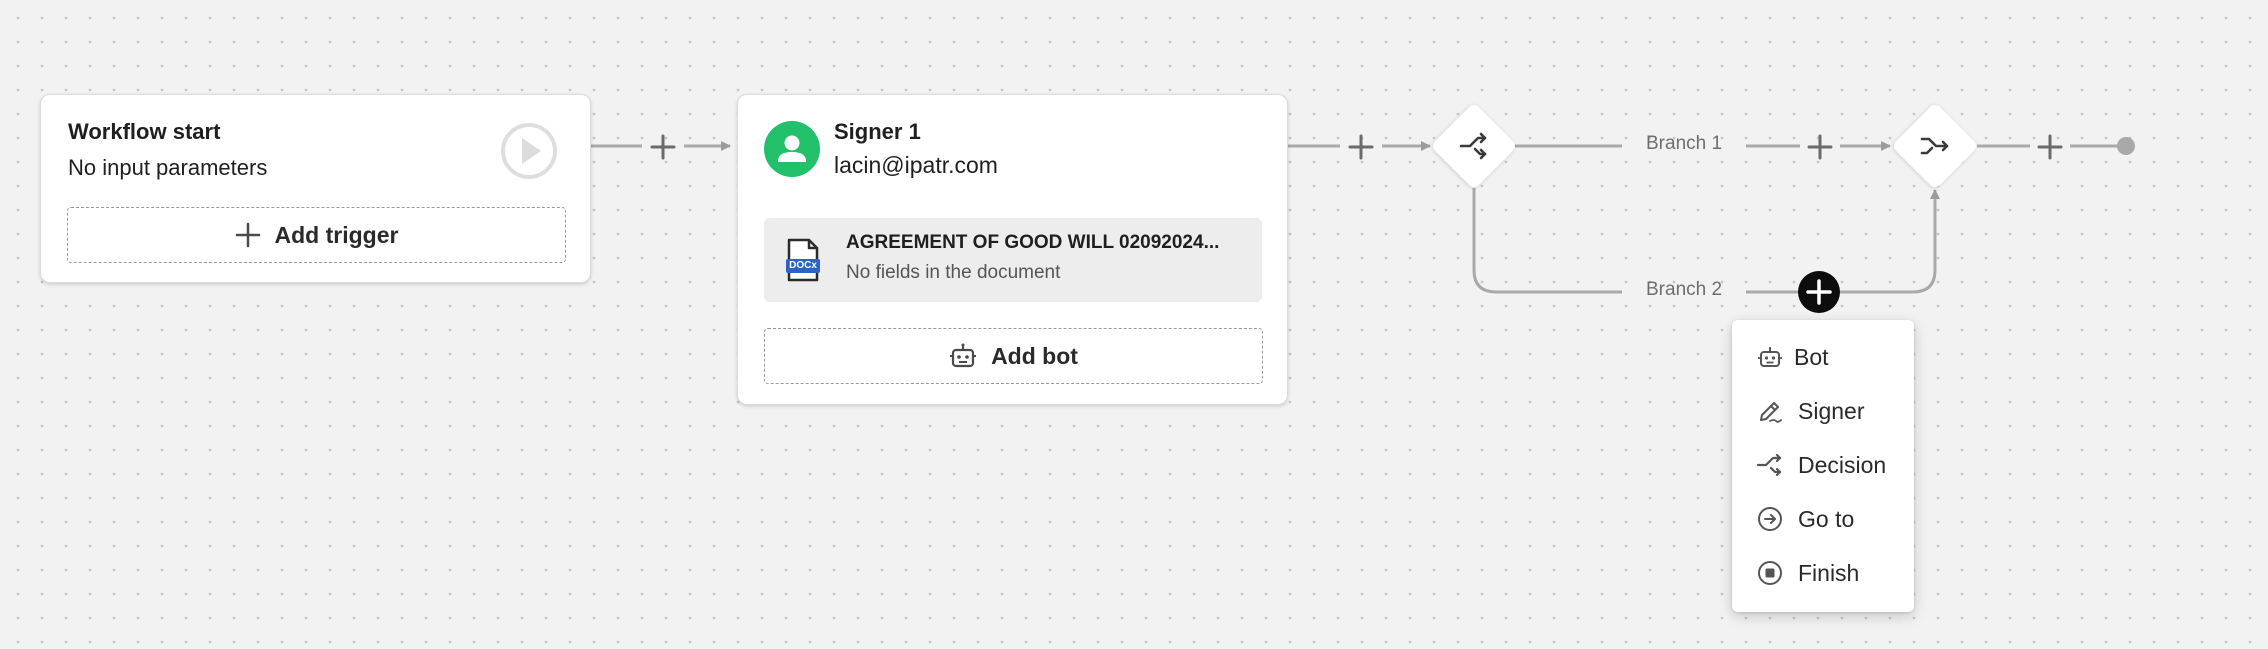 Image resolution: width=2268 pixels, height=649 pixels. I want to click on signer-title: Signer 1, so click(877, 131).